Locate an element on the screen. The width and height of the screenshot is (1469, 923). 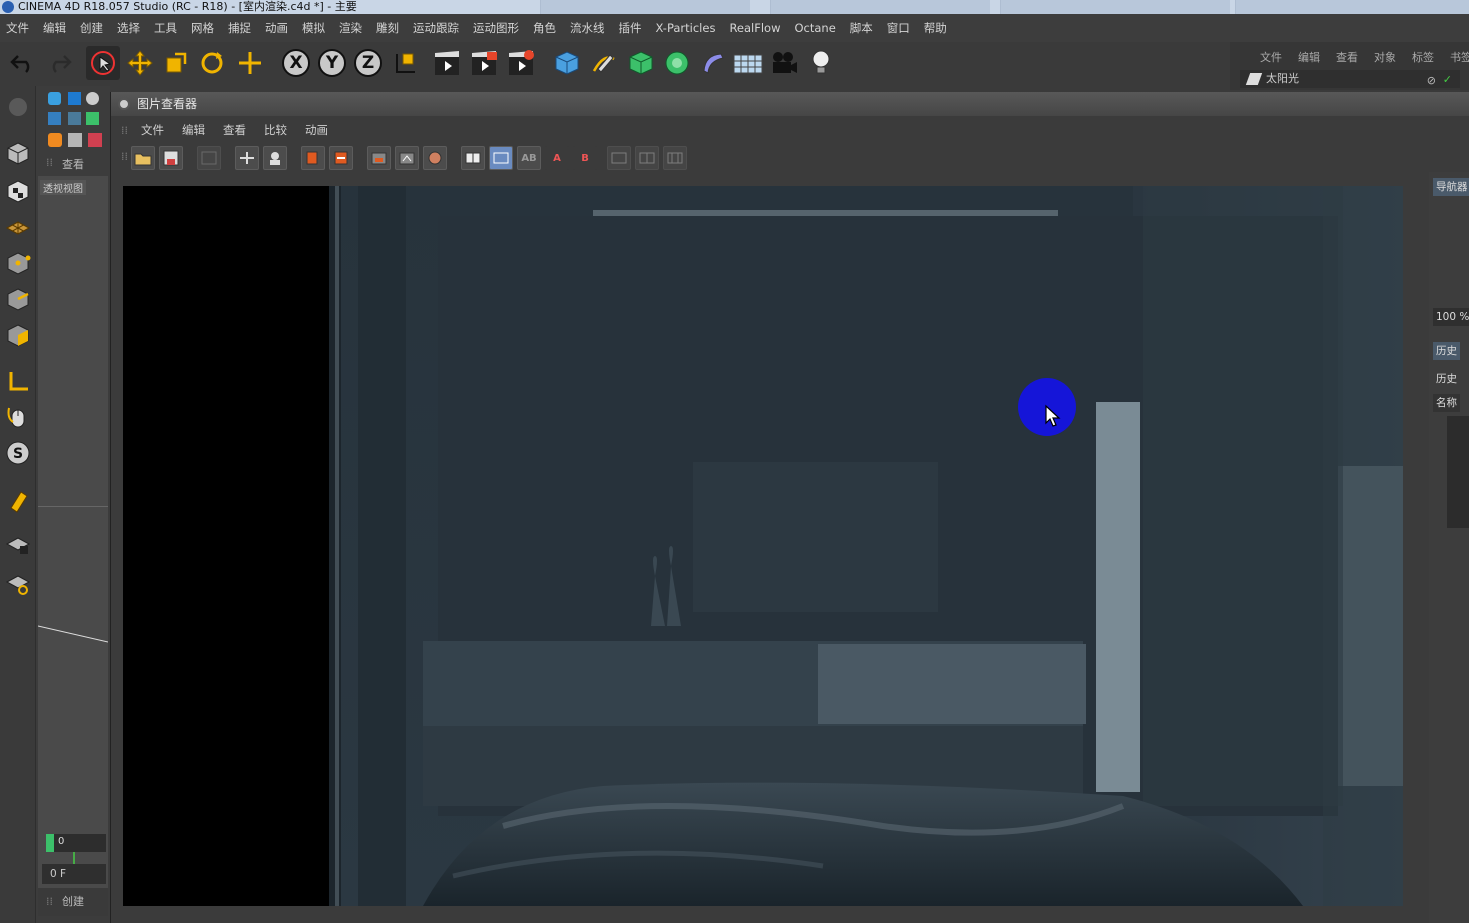
swap-ab-button: AB is located at coordinates (529, 158).